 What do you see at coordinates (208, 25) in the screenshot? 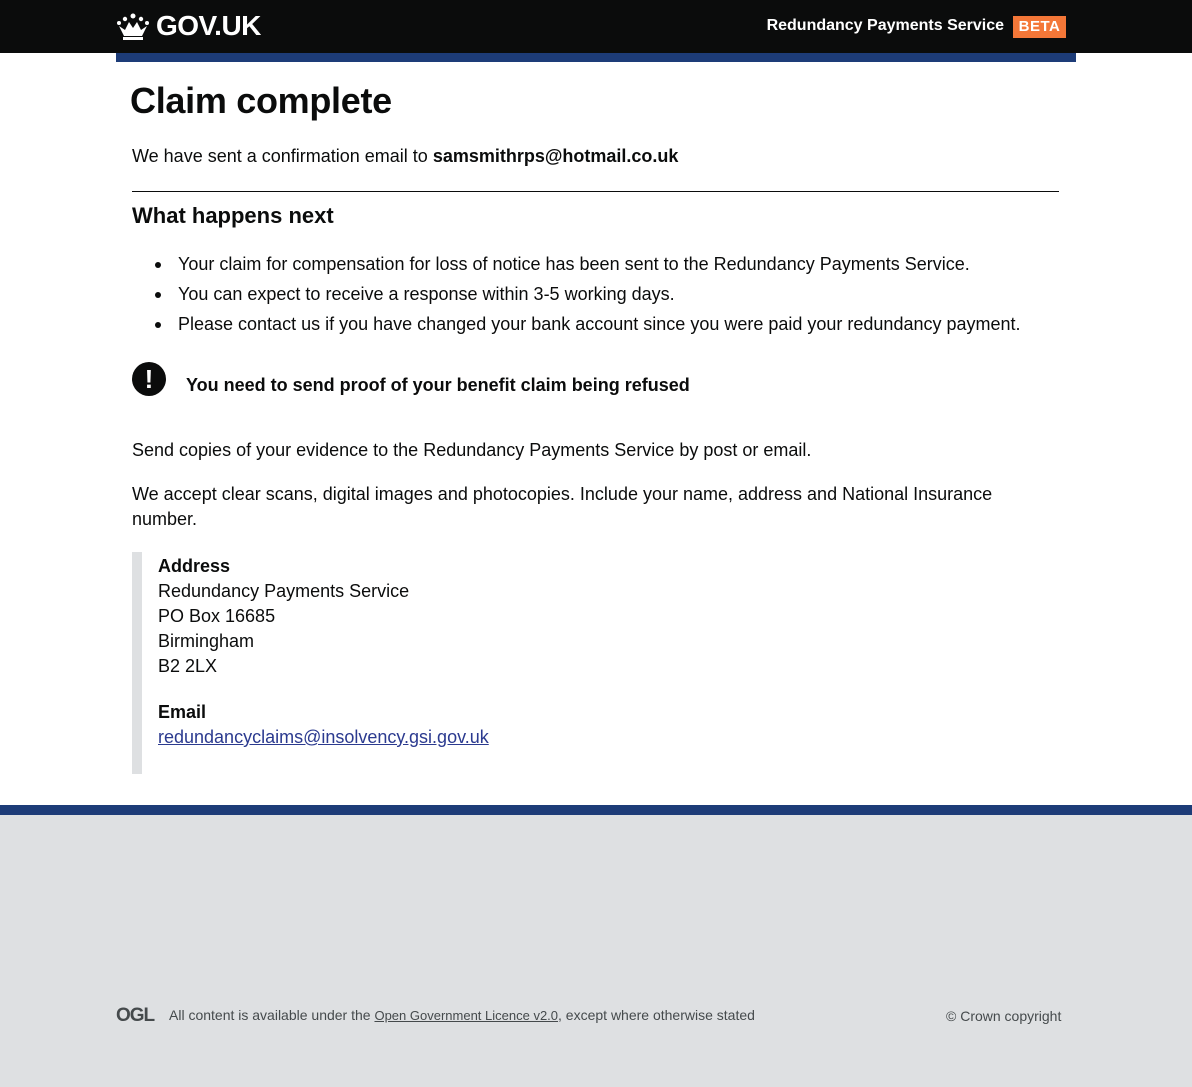
I see `logo-text: GOV.UK` at bounding box center [208, 25].